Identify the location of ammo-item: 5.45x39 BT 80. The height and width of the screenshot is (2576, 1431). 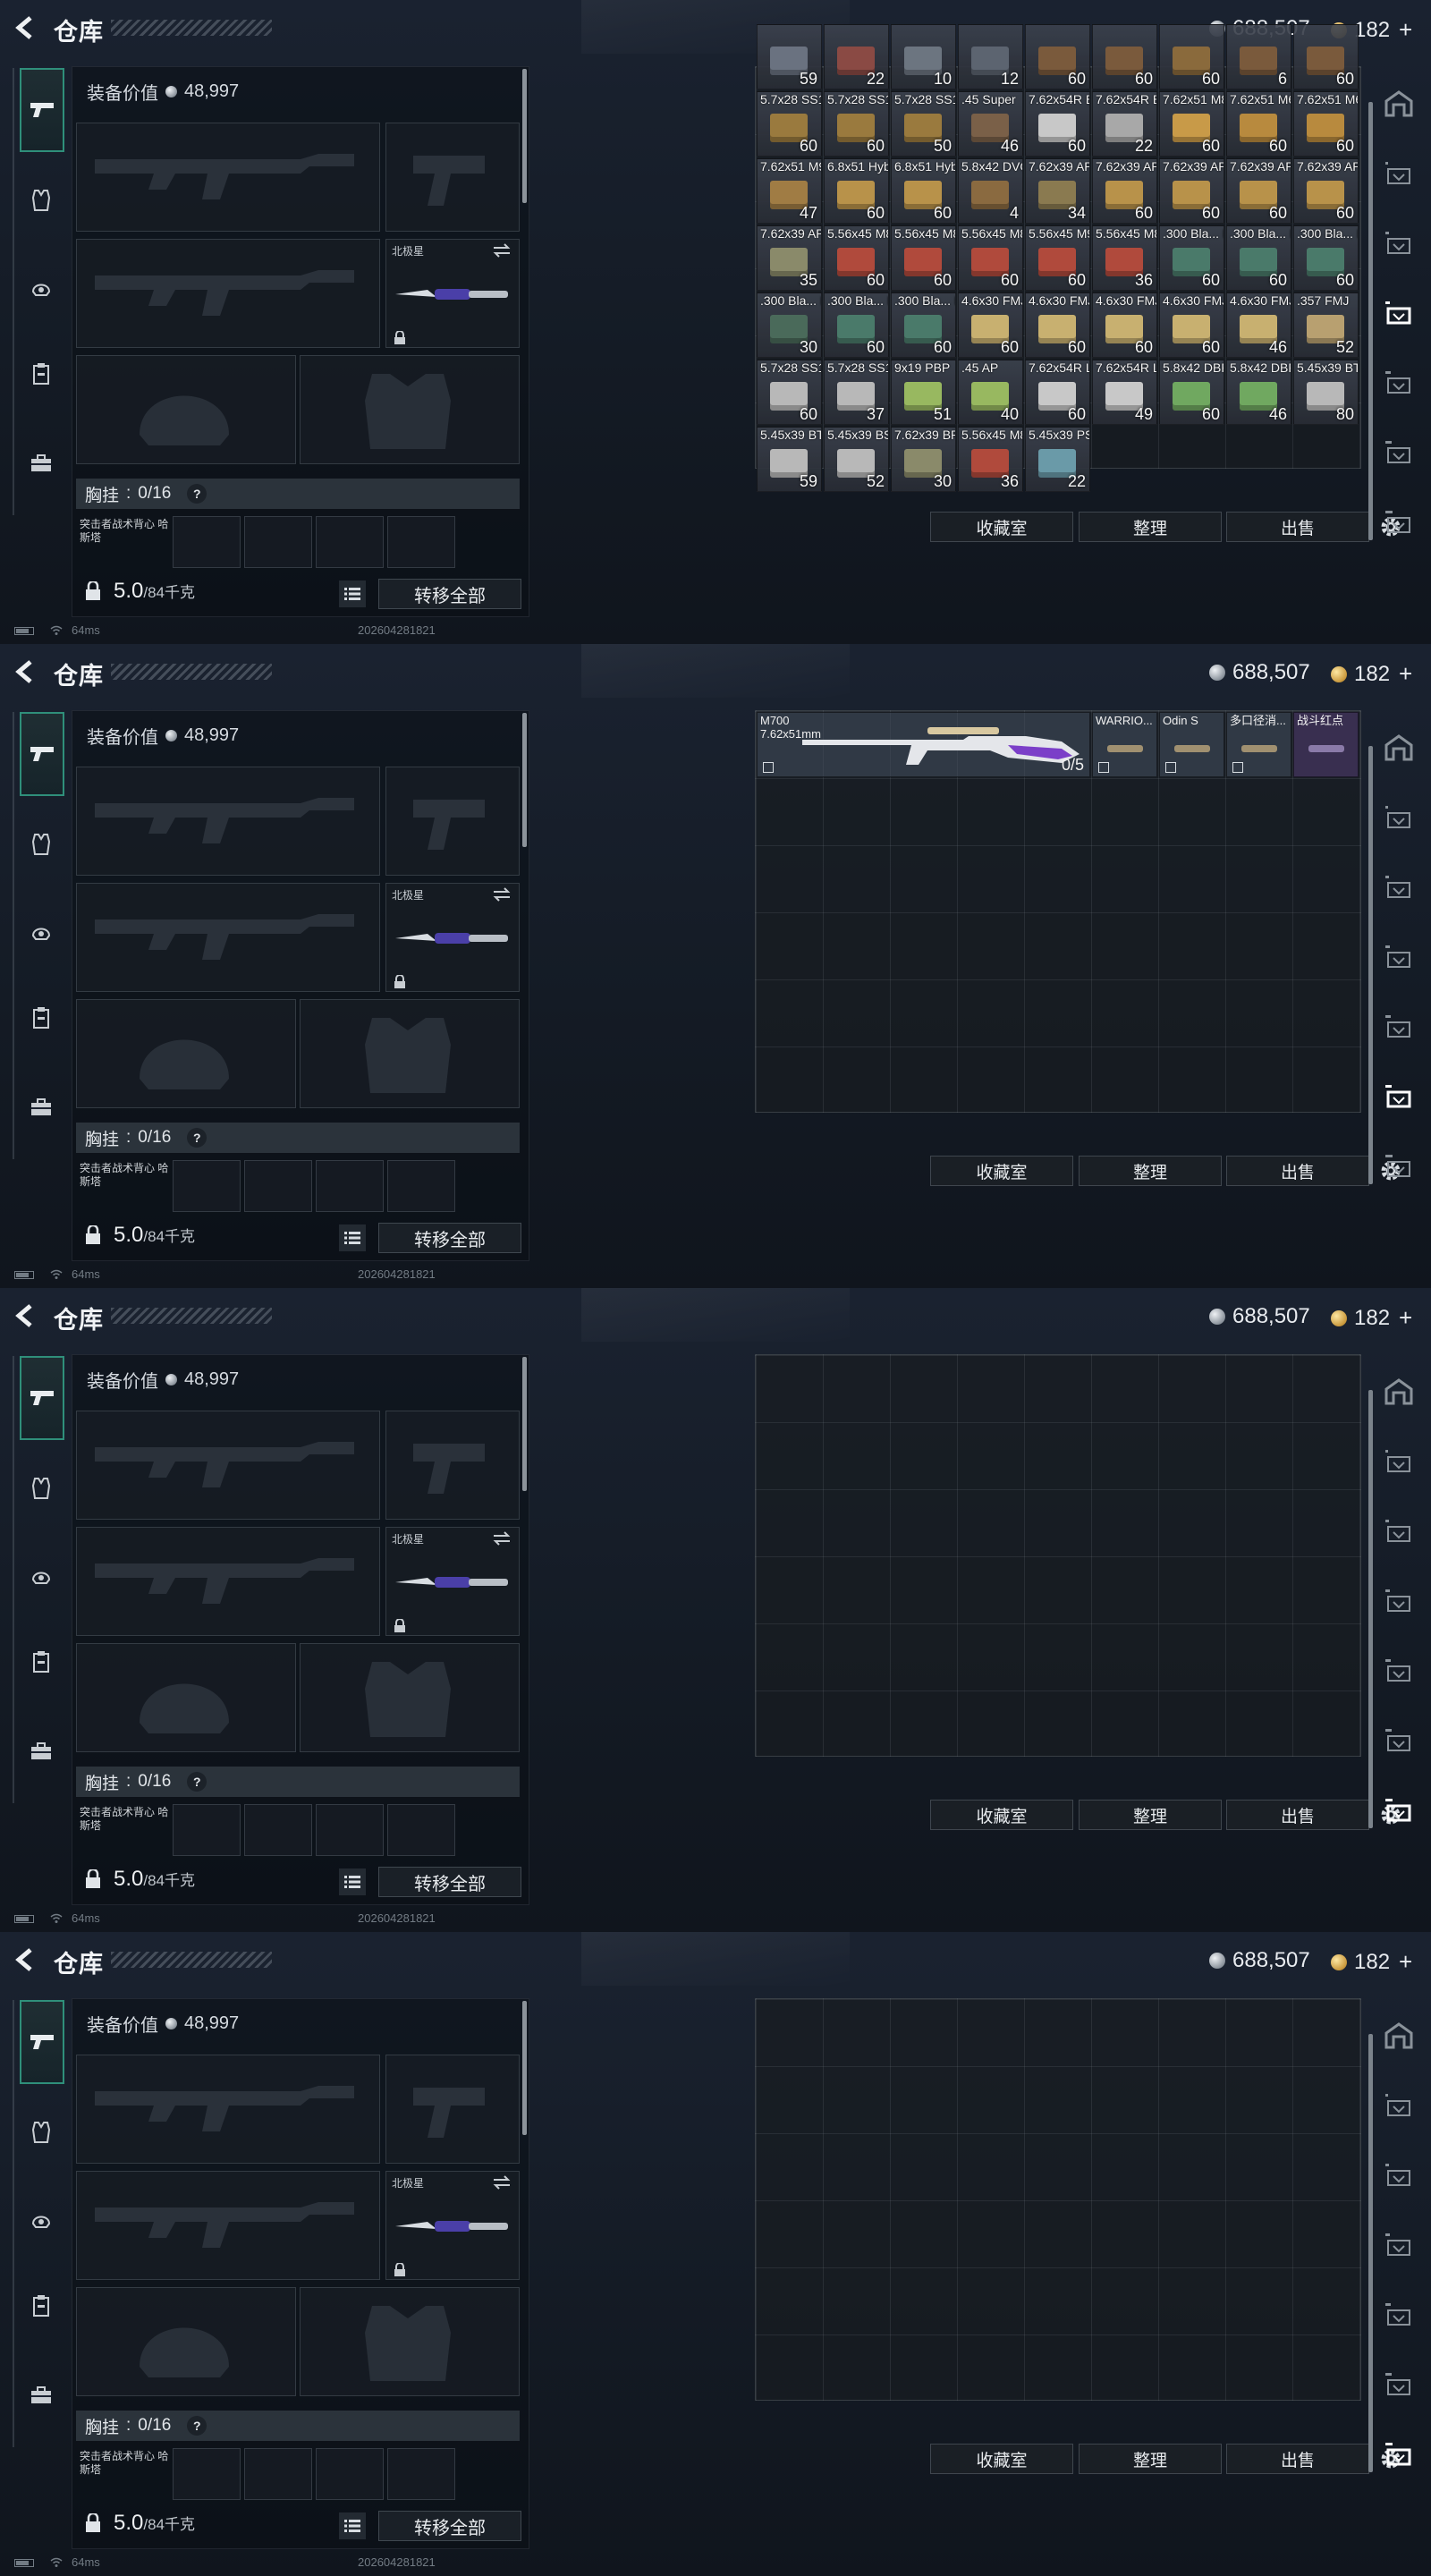
(1326, 392).